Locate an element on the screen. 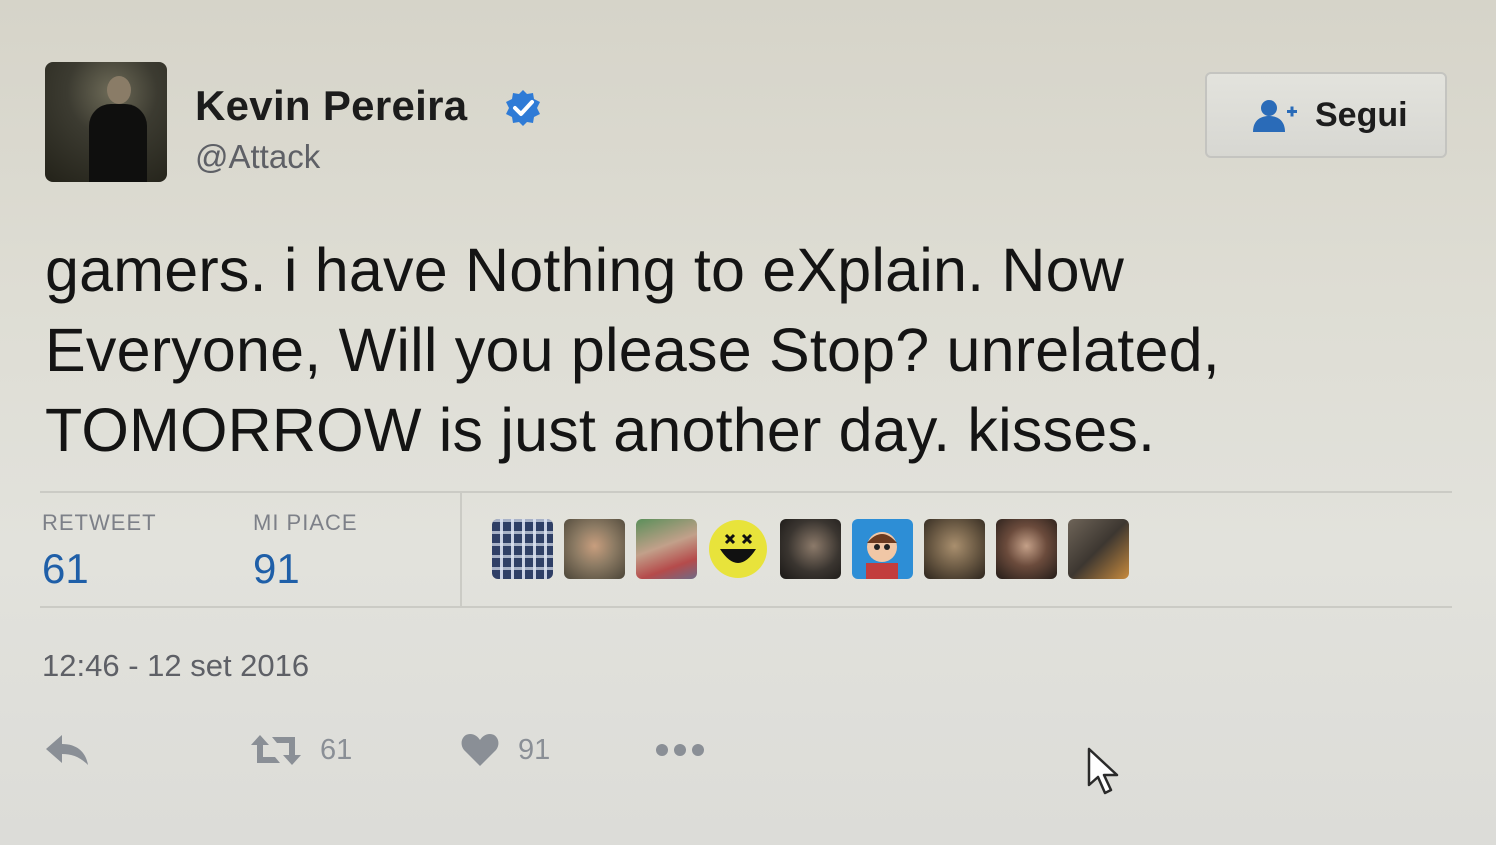 The image size is (1496, 845). retweet-button: 61 is located at coordinates (301, 750).